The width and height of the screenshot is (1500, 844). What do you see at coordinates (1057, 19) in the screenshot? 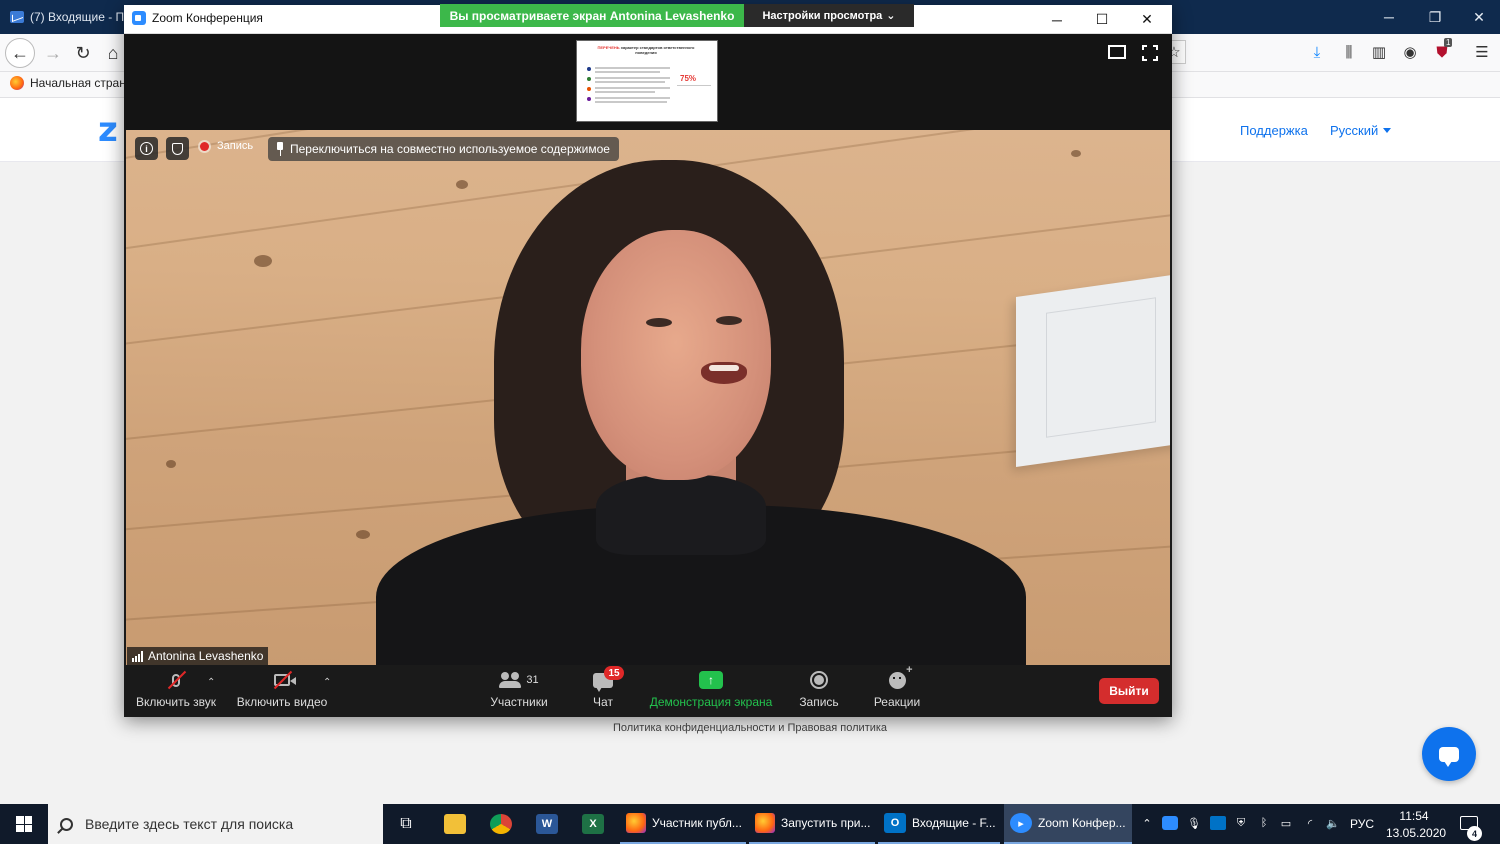
I see `zoom-minimize-button: ─` at bounding box center [1057, 19].